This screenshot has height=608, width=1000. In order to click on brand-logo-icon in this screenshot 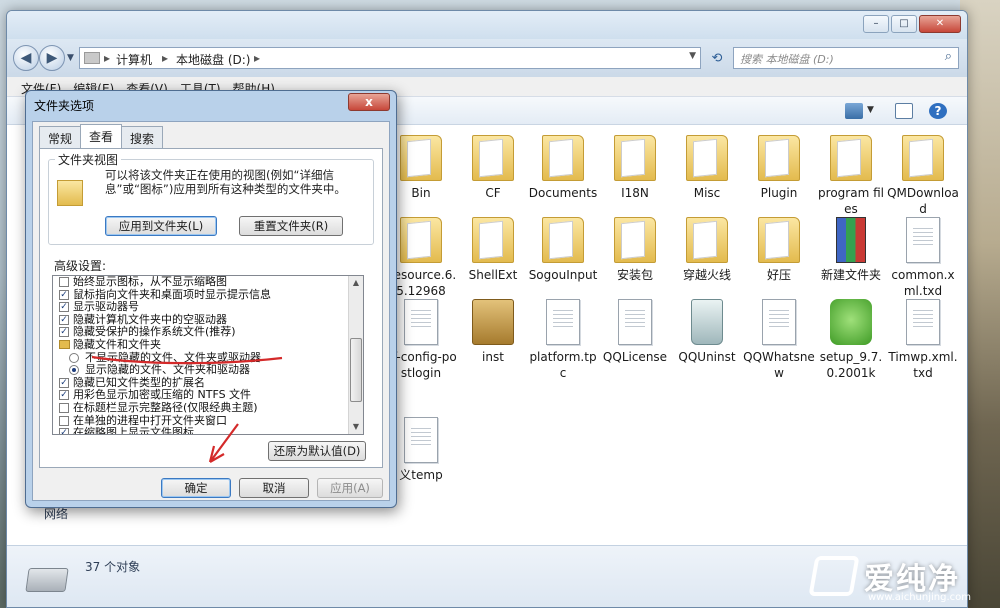, I will do `click(834, 576)`.